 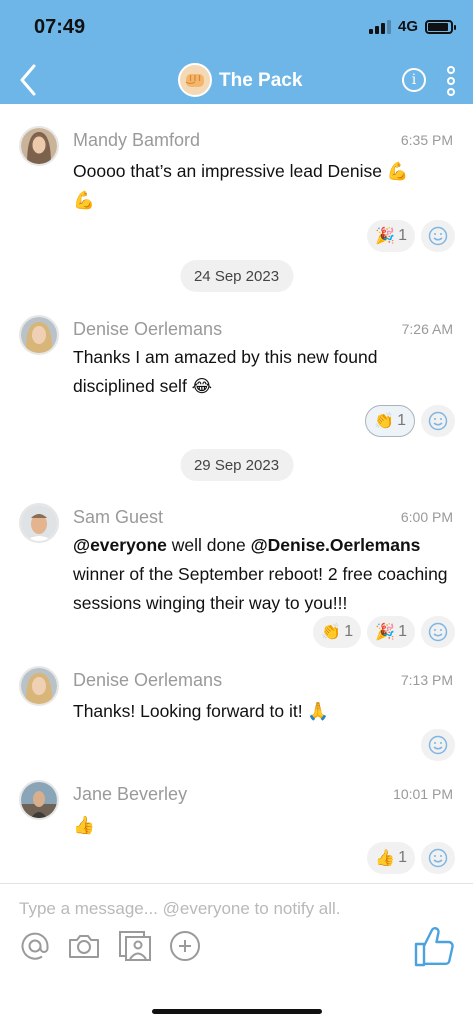 I want to click on reactions: 👏 1 🎉 1, so click(x=384, y=632).